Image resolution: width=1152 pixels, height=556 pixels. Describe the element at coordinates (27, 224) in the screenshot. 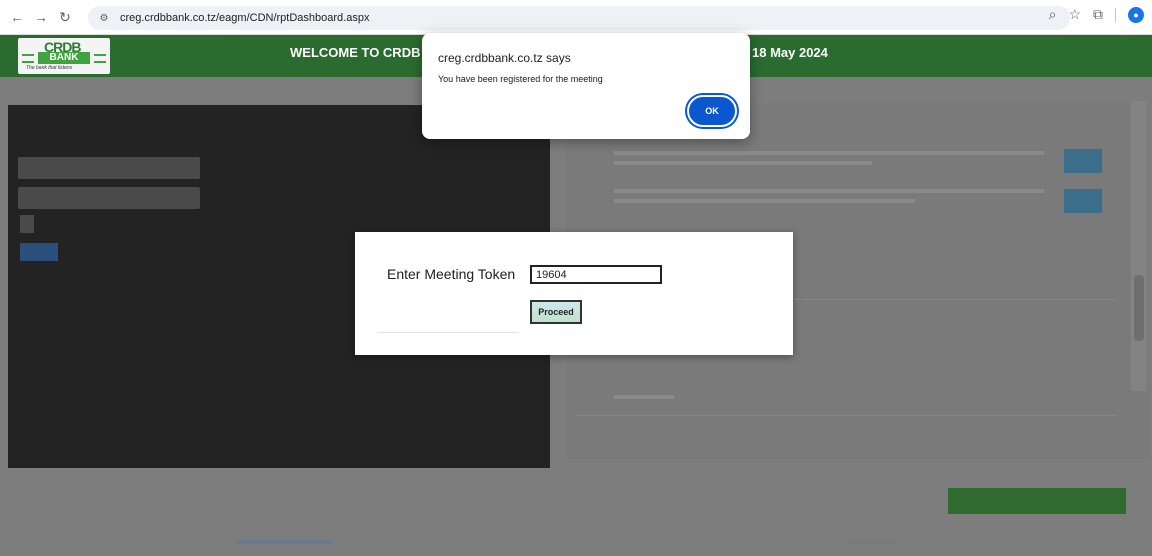

I see `dim-checkbox` at that location.